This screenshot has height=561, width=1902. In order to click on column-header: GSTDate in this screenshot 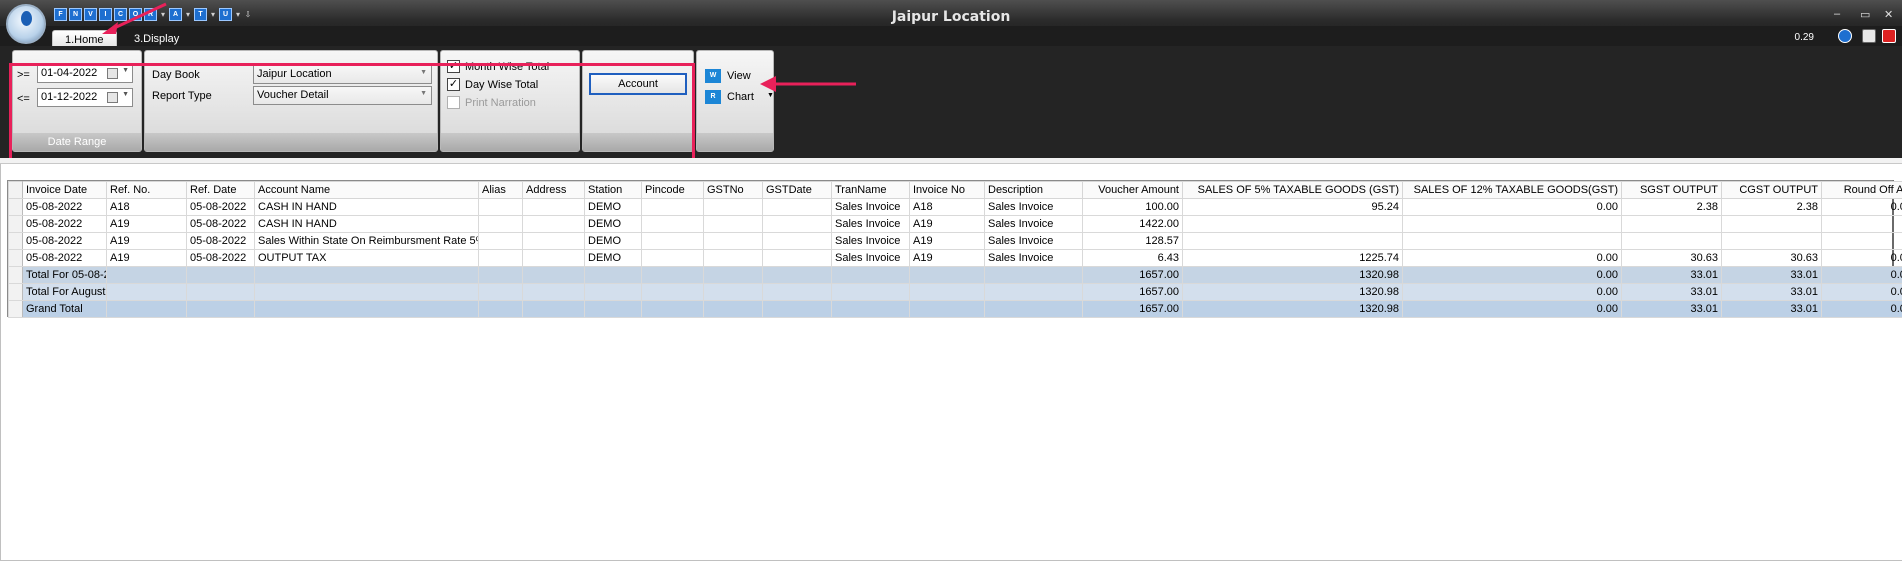, I will do `click(797, 190)`.